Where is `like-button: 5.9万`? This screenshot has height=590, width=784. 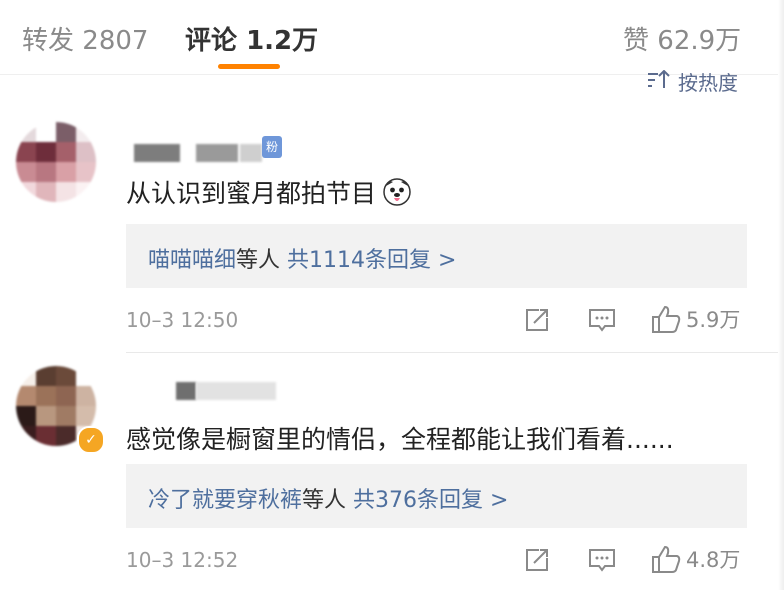 like-button: 5.9万 is located at coordinates (695, 319).